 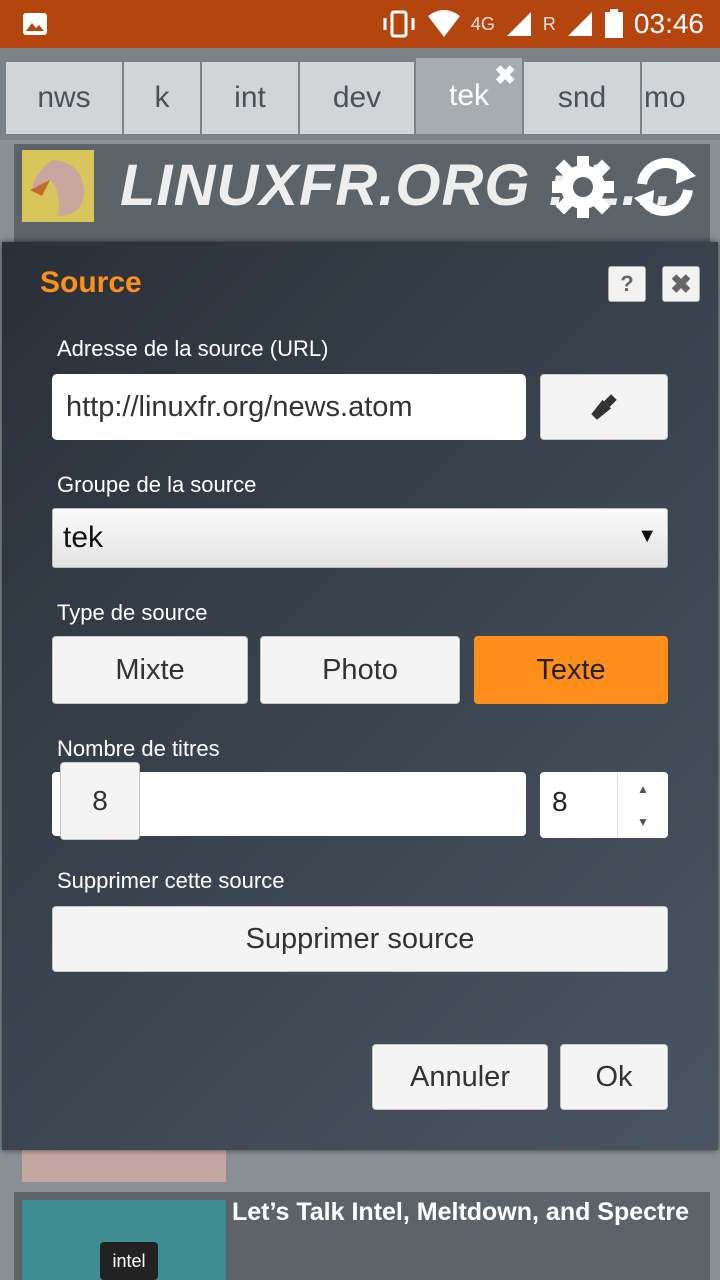 I want to click on type-texte-button: Texte, so click(x=571, y=670).